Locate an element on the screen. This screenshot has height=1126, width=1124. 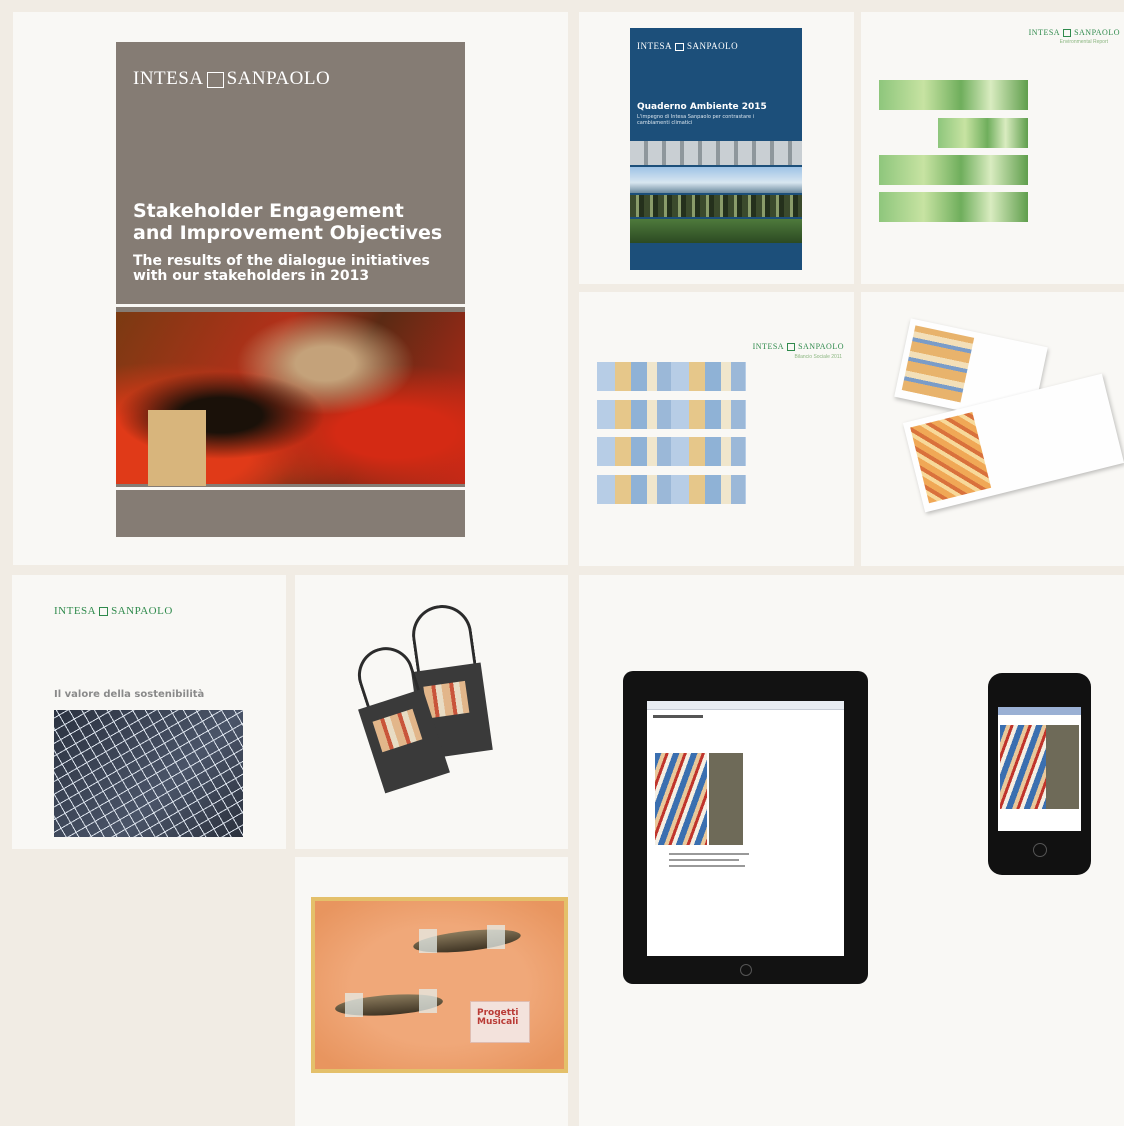
project-stamp: Progetti Musicali is located at coordinates (500, 1022).